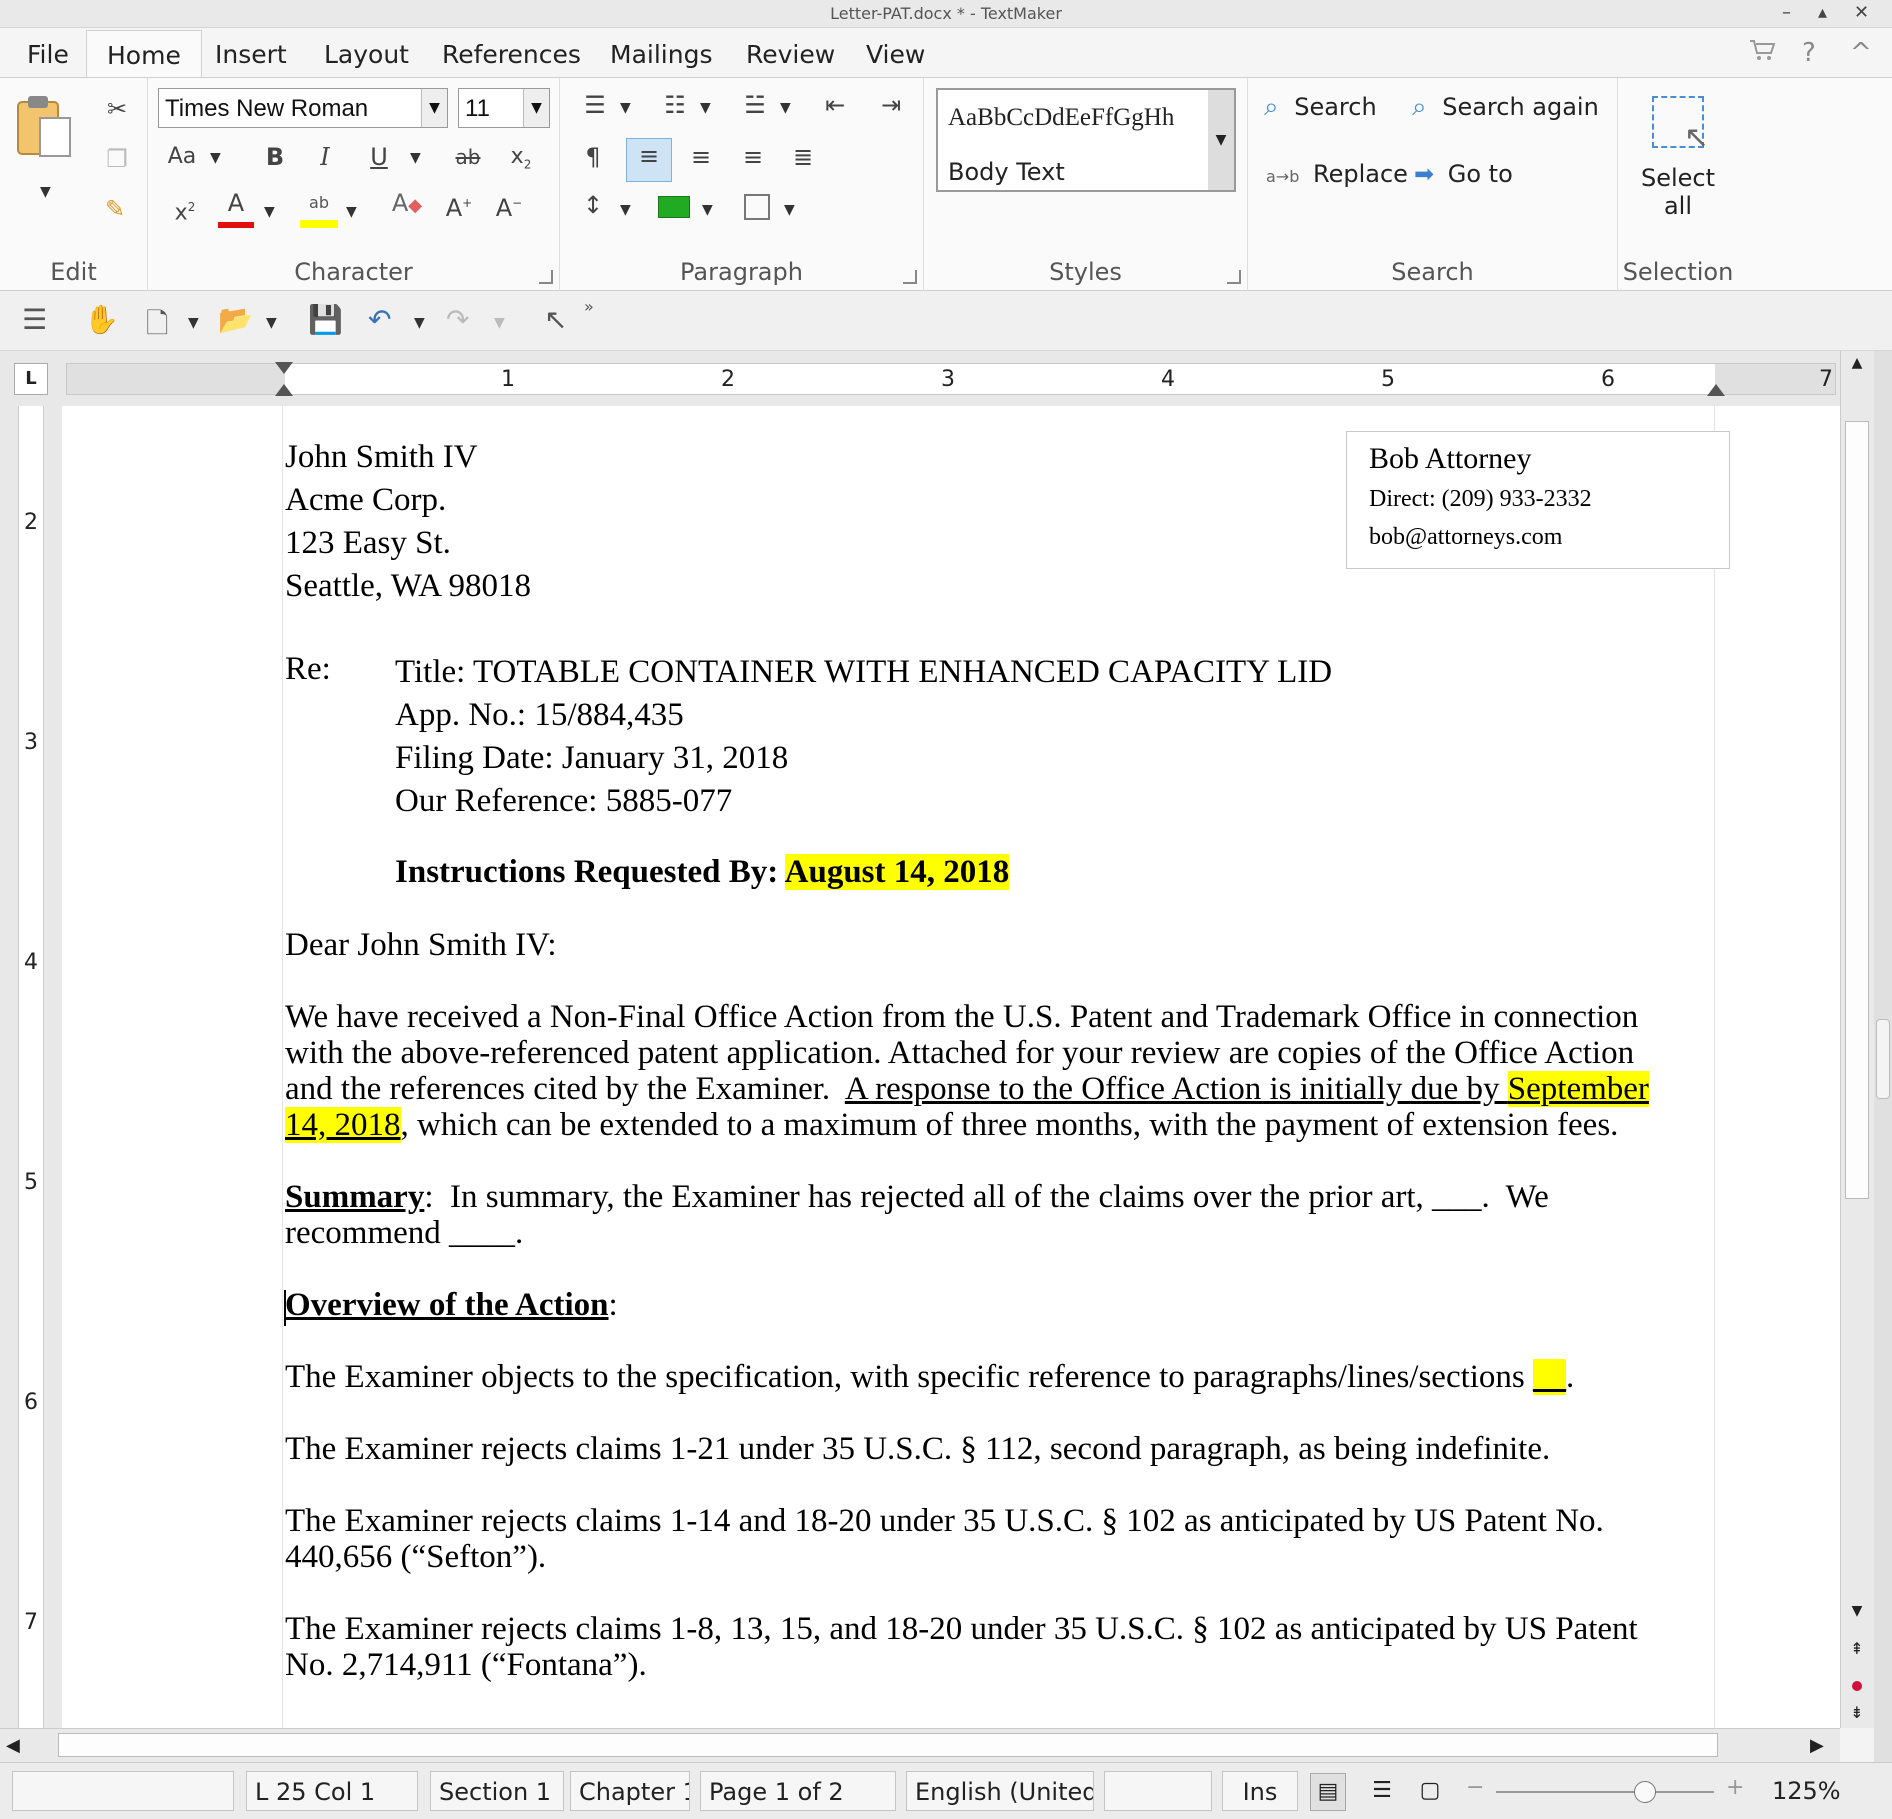 Image resolution: width=1892 pixels, height=1819 pixels. I want to click on browse-object-icon, so click(1857, 1686).